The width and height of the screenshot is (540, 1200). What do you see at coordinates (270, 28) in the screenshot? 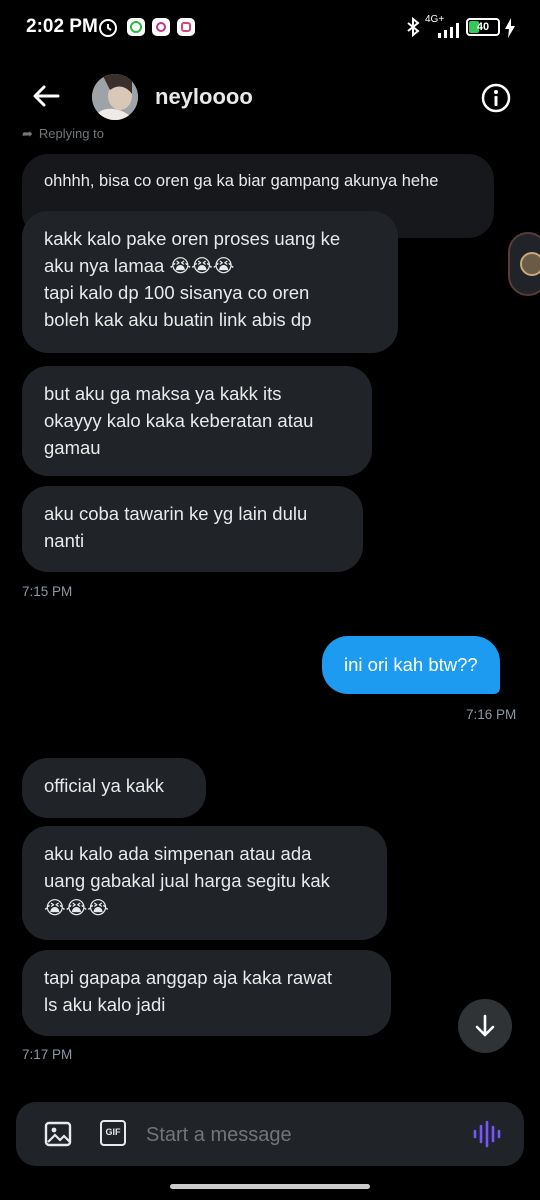
I see `status-bar: 2:02 PM 4G+ 40` at bounding box center [270, 28].